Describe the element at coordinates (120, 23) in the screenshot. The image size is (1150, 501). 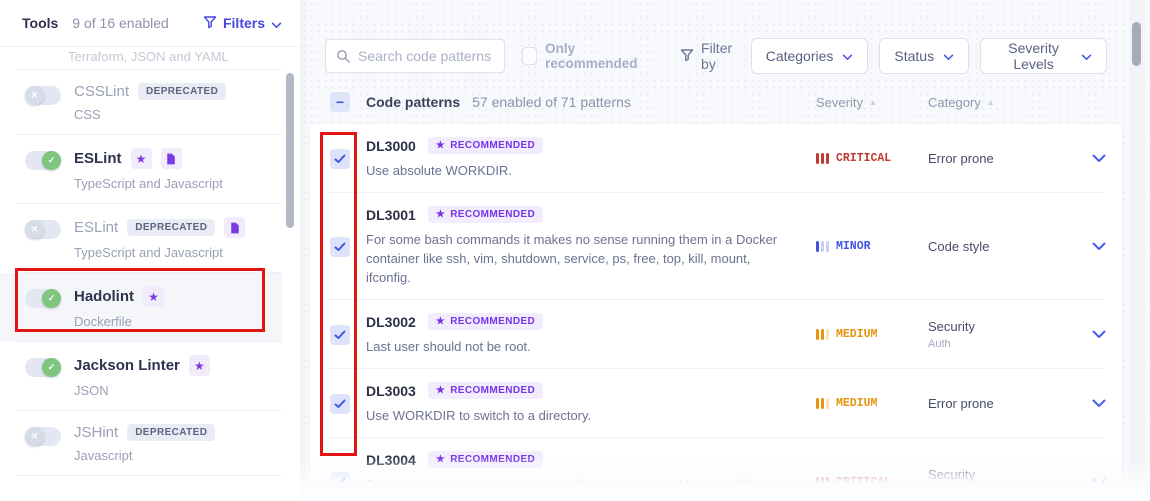
I see `tools-count: 9 of 16 enabled` at that location.